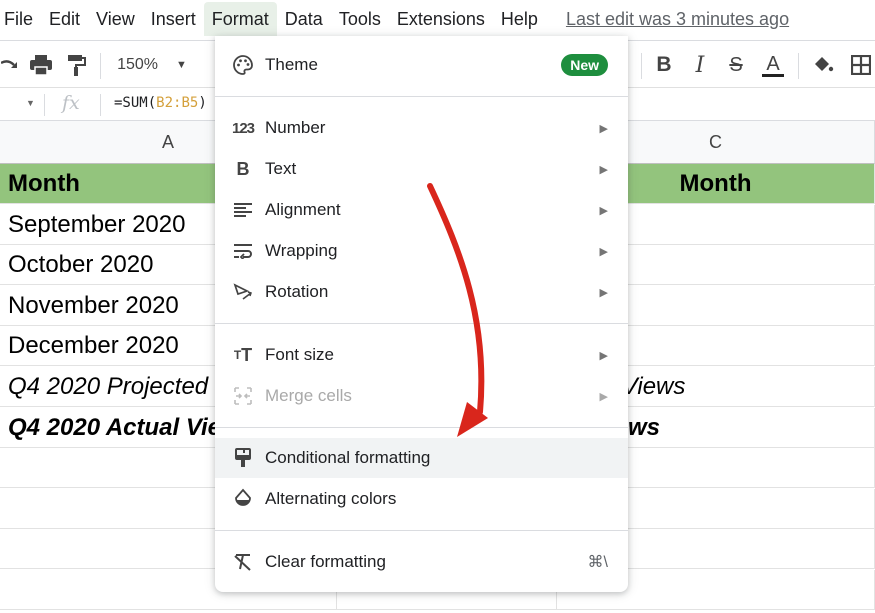  Describe the element at coordinates (299, 354) in the screenshot. I see `menu-item-label: Font size` at that location.